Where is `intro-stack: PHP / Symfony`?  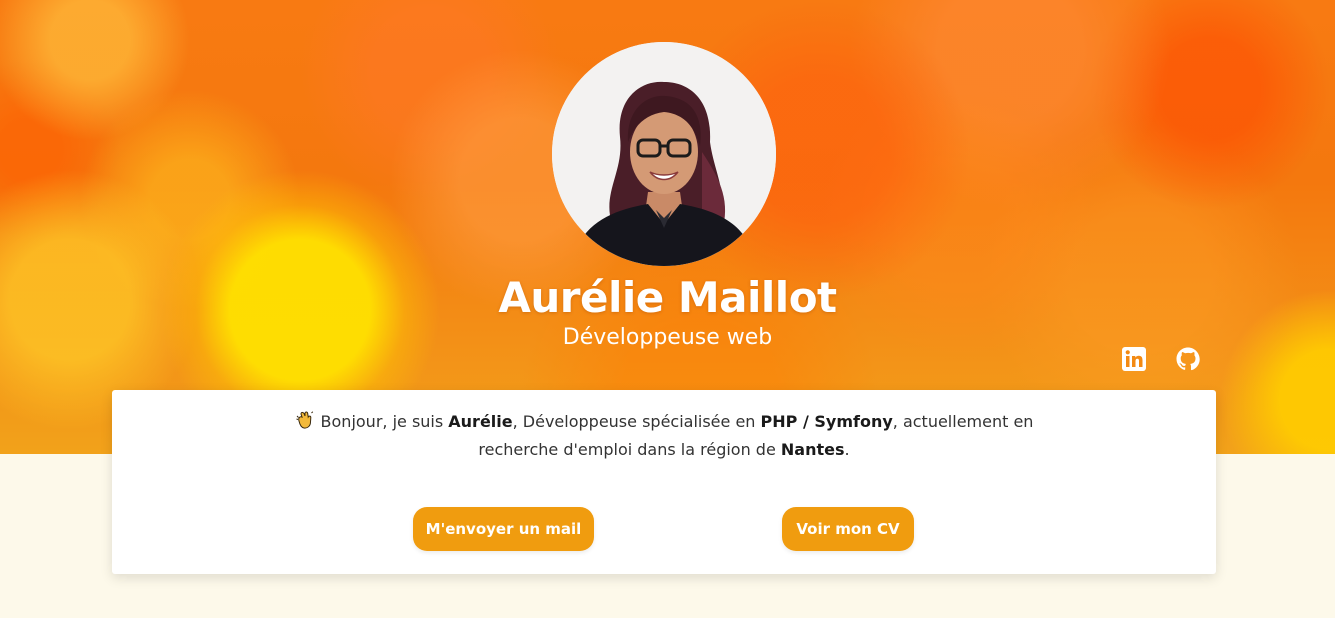
intro-stack: PHP / Symfony is located at coordinates (826, 421).